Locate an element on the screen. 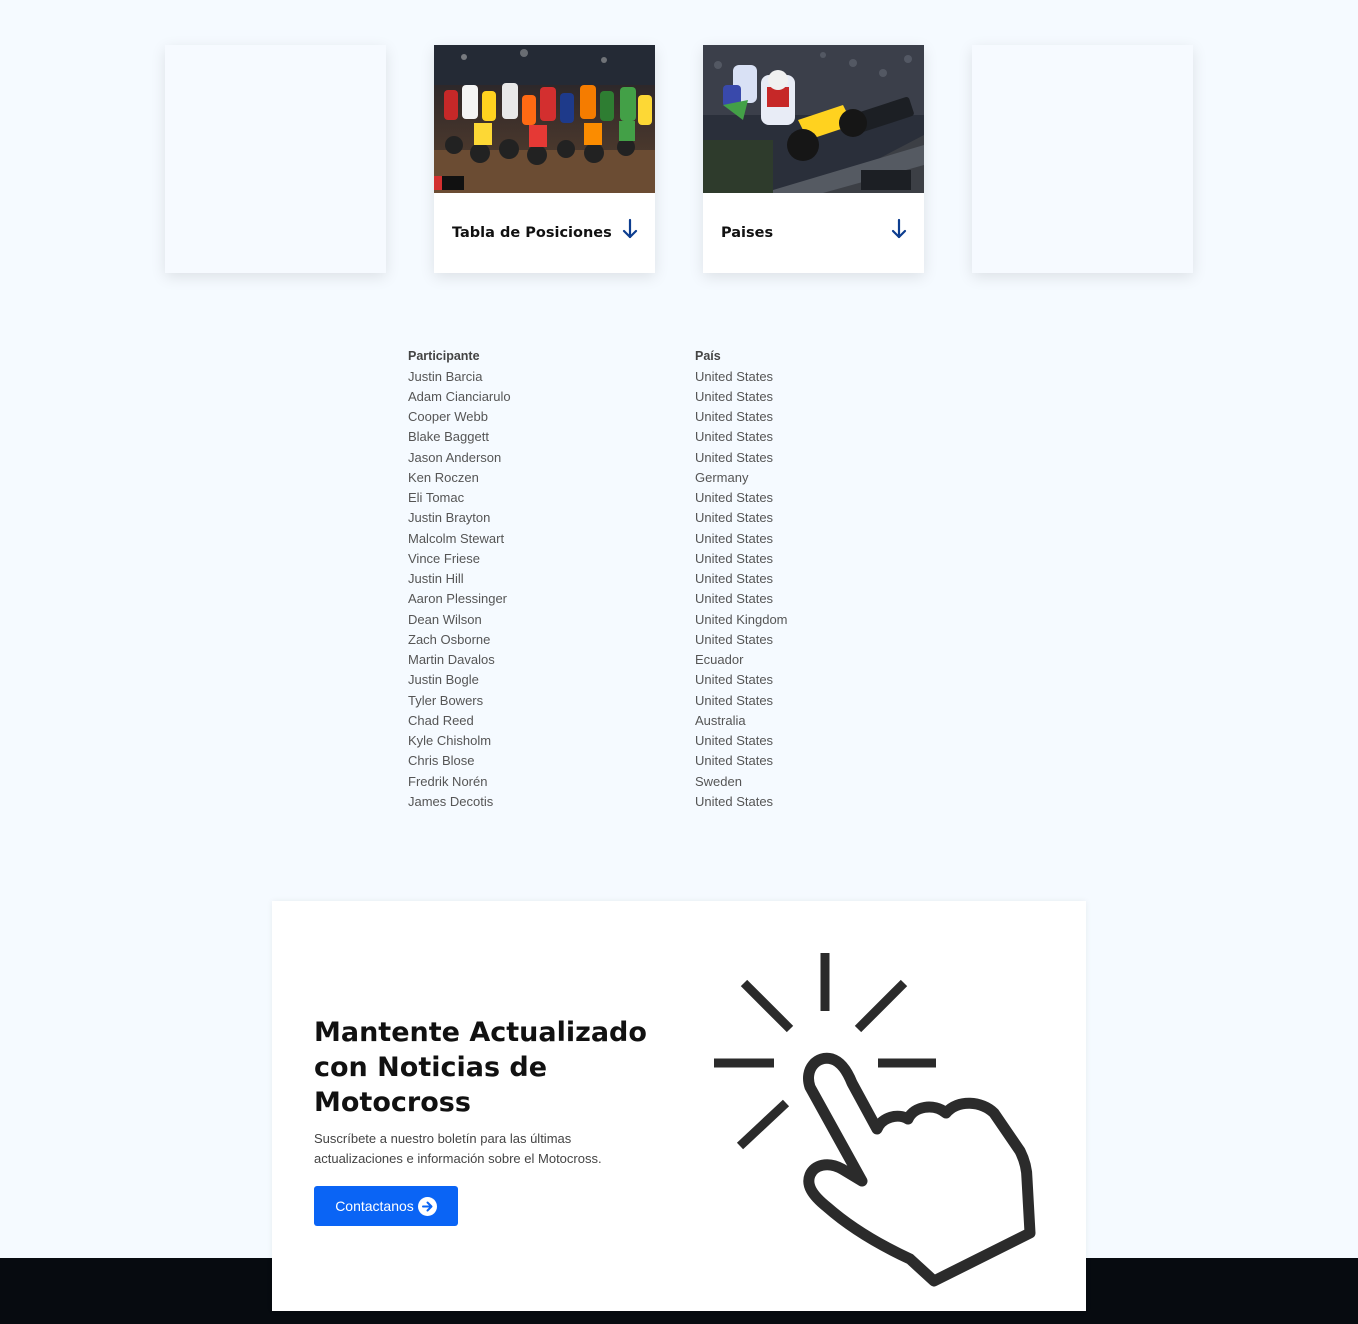 The width and height of the screenshot is (1358, 1324). participant-country: Sweden is located at coordinates (718, 781).